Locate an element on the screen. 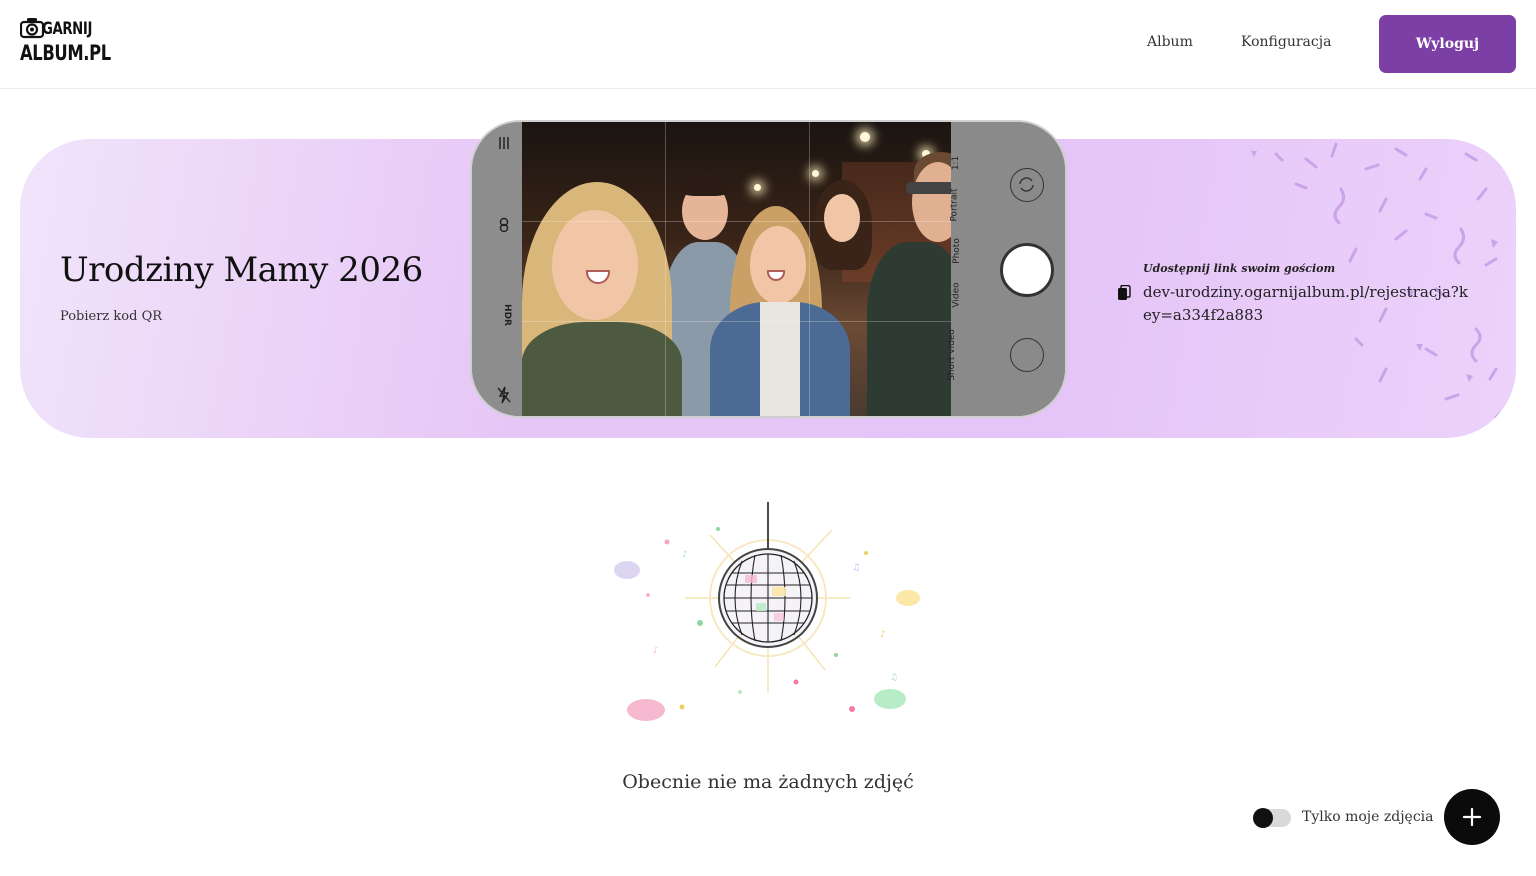 This screenshot has height=876, width=1536. switch-camera-icon is located at coordinates (1027, 185).